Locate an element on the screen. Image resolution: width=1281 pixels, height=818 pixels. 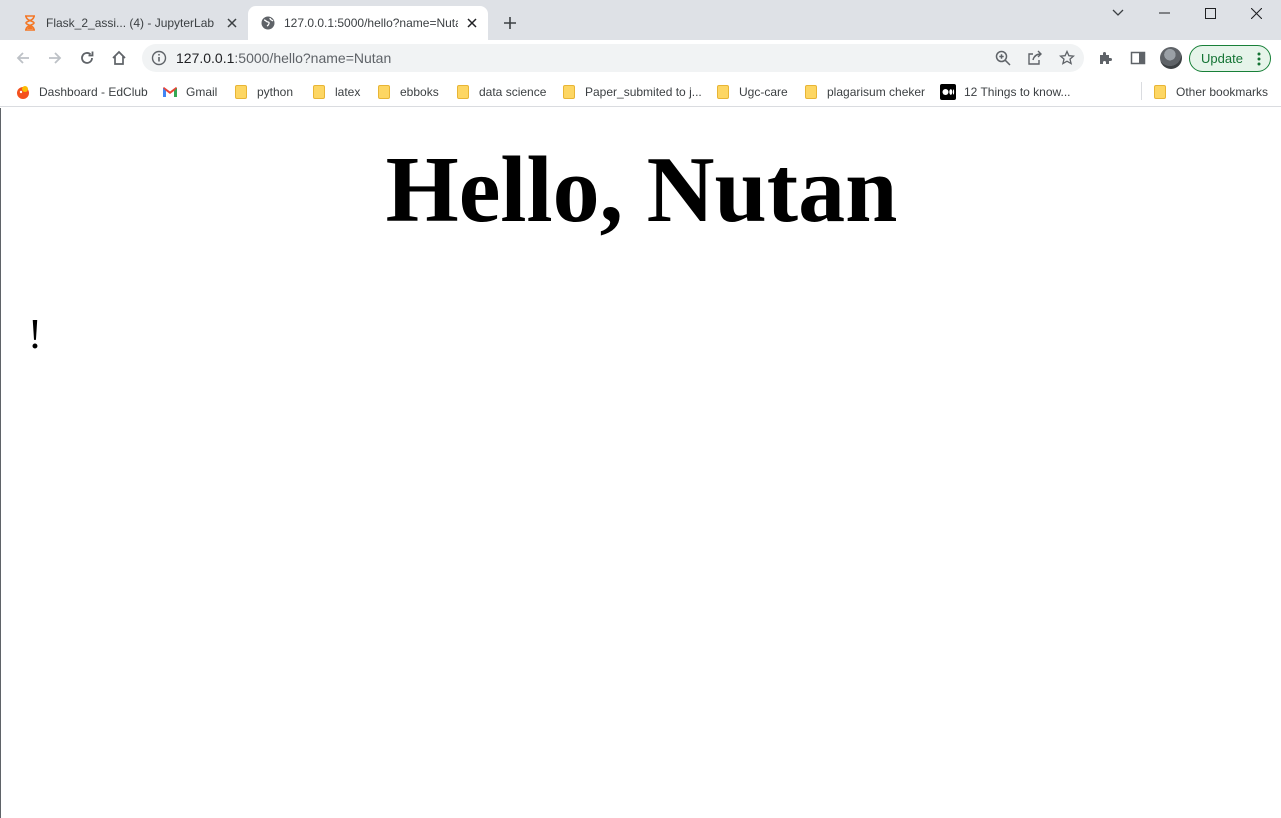
bookmark-label: Dashboard - EdClub is located at coordinates (93, 92).